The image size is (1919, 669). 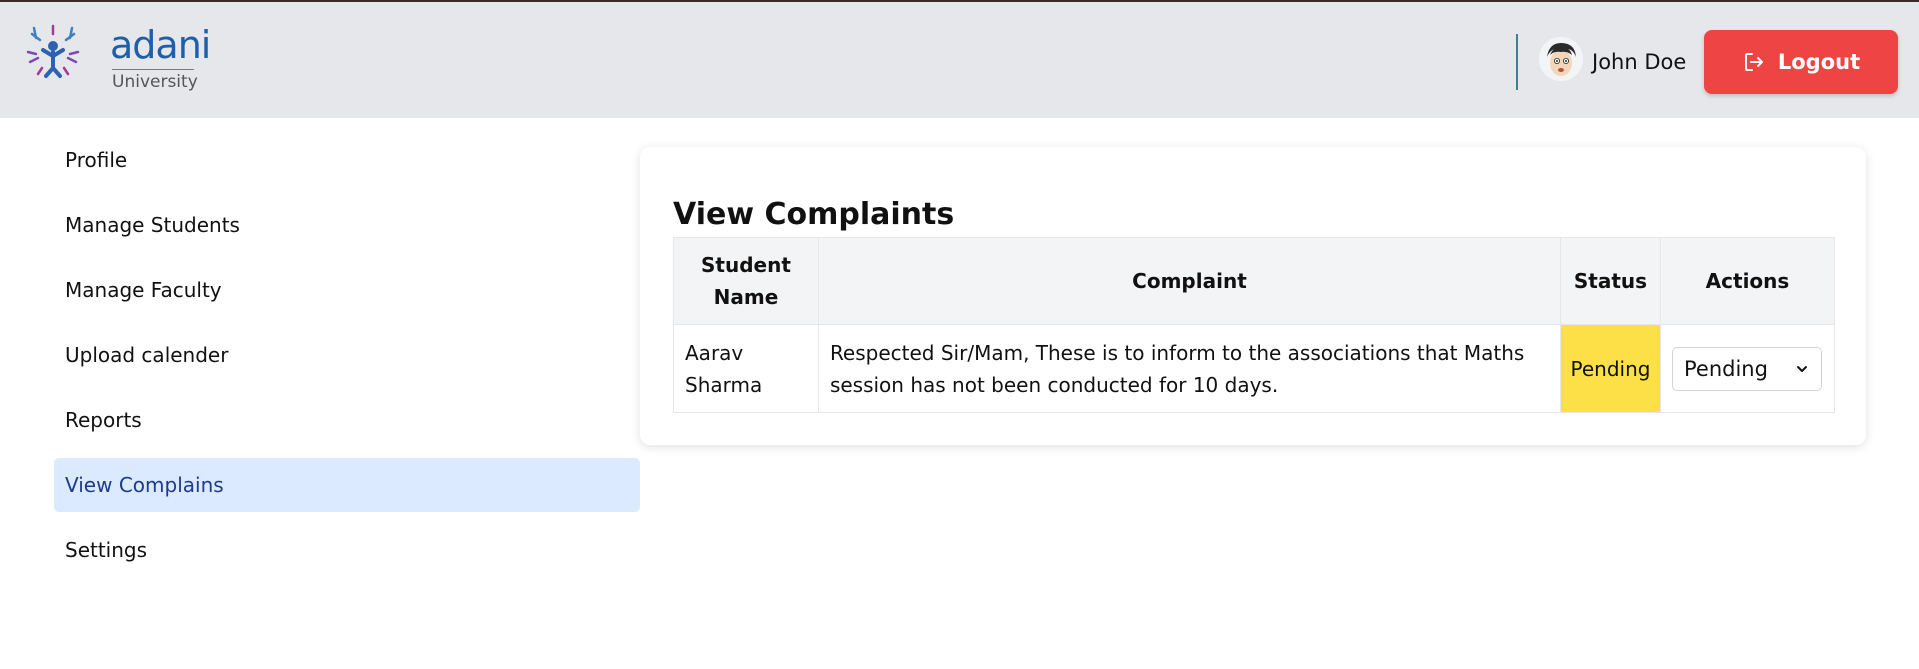 I want to click on sidebar-item-label: Manage Students, so click(x=152, y=225).